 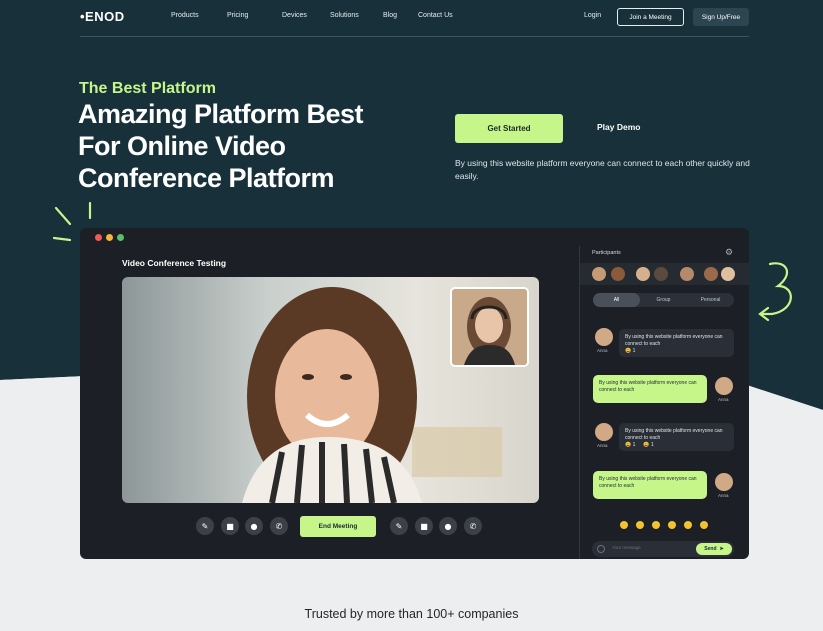 What do you see at coordinates (729, 253) in the screenshot?
I see `gear-icon: ⚙` at bounding box center [729, 253].